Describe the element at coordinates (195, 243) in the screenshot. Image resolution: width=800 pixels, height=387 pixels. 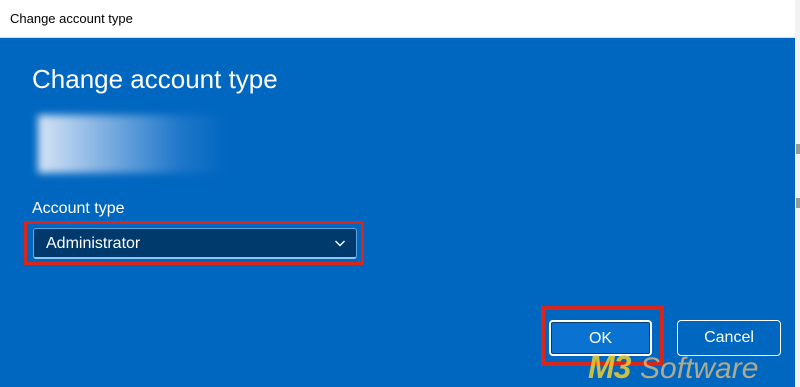
I see `account-type-dropdown: Administrator` at that location.